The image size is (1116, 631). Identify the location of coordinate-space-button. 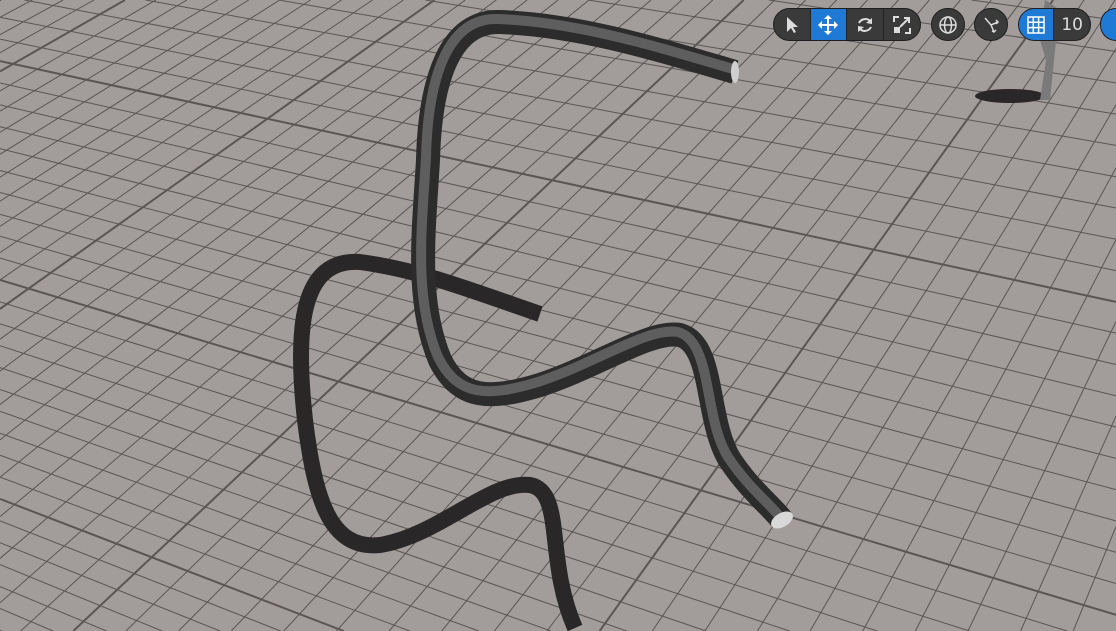
(948, 24).